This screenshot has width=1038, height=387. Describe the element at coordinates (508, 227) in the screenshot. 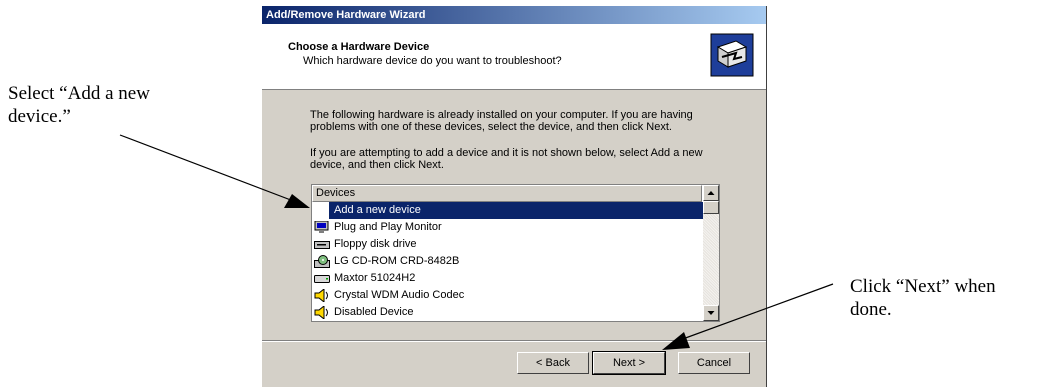

I see `list-item-monitor: Plug and Play Monitor` at that location.